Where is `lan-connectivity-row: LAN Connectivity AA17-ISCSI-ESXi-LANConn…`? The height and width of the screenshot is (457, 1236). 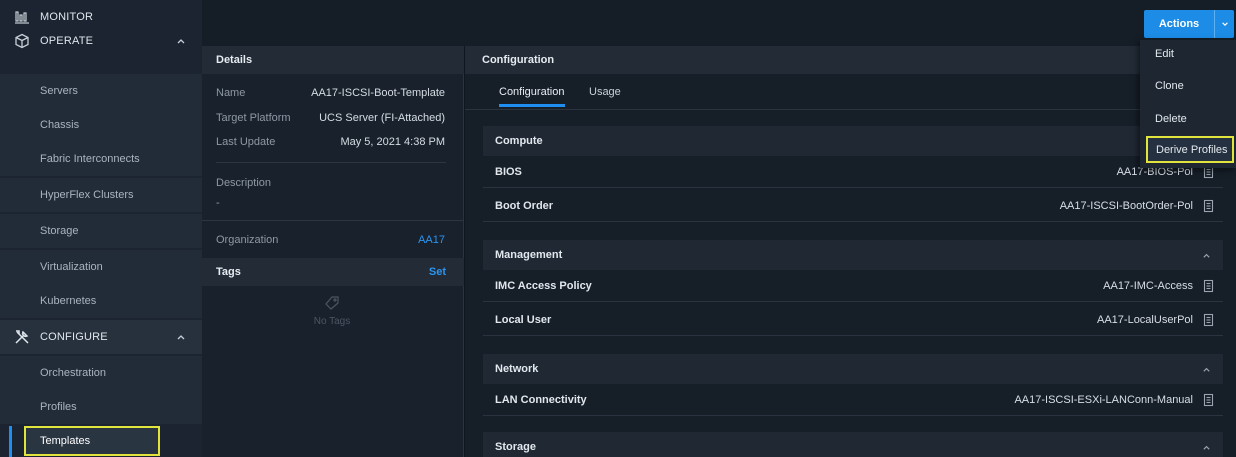 lan-connectivity-row: LAN Connectivity AA17-ISCSI-ESXi-LANConn… is located at coordinates (853, 400).